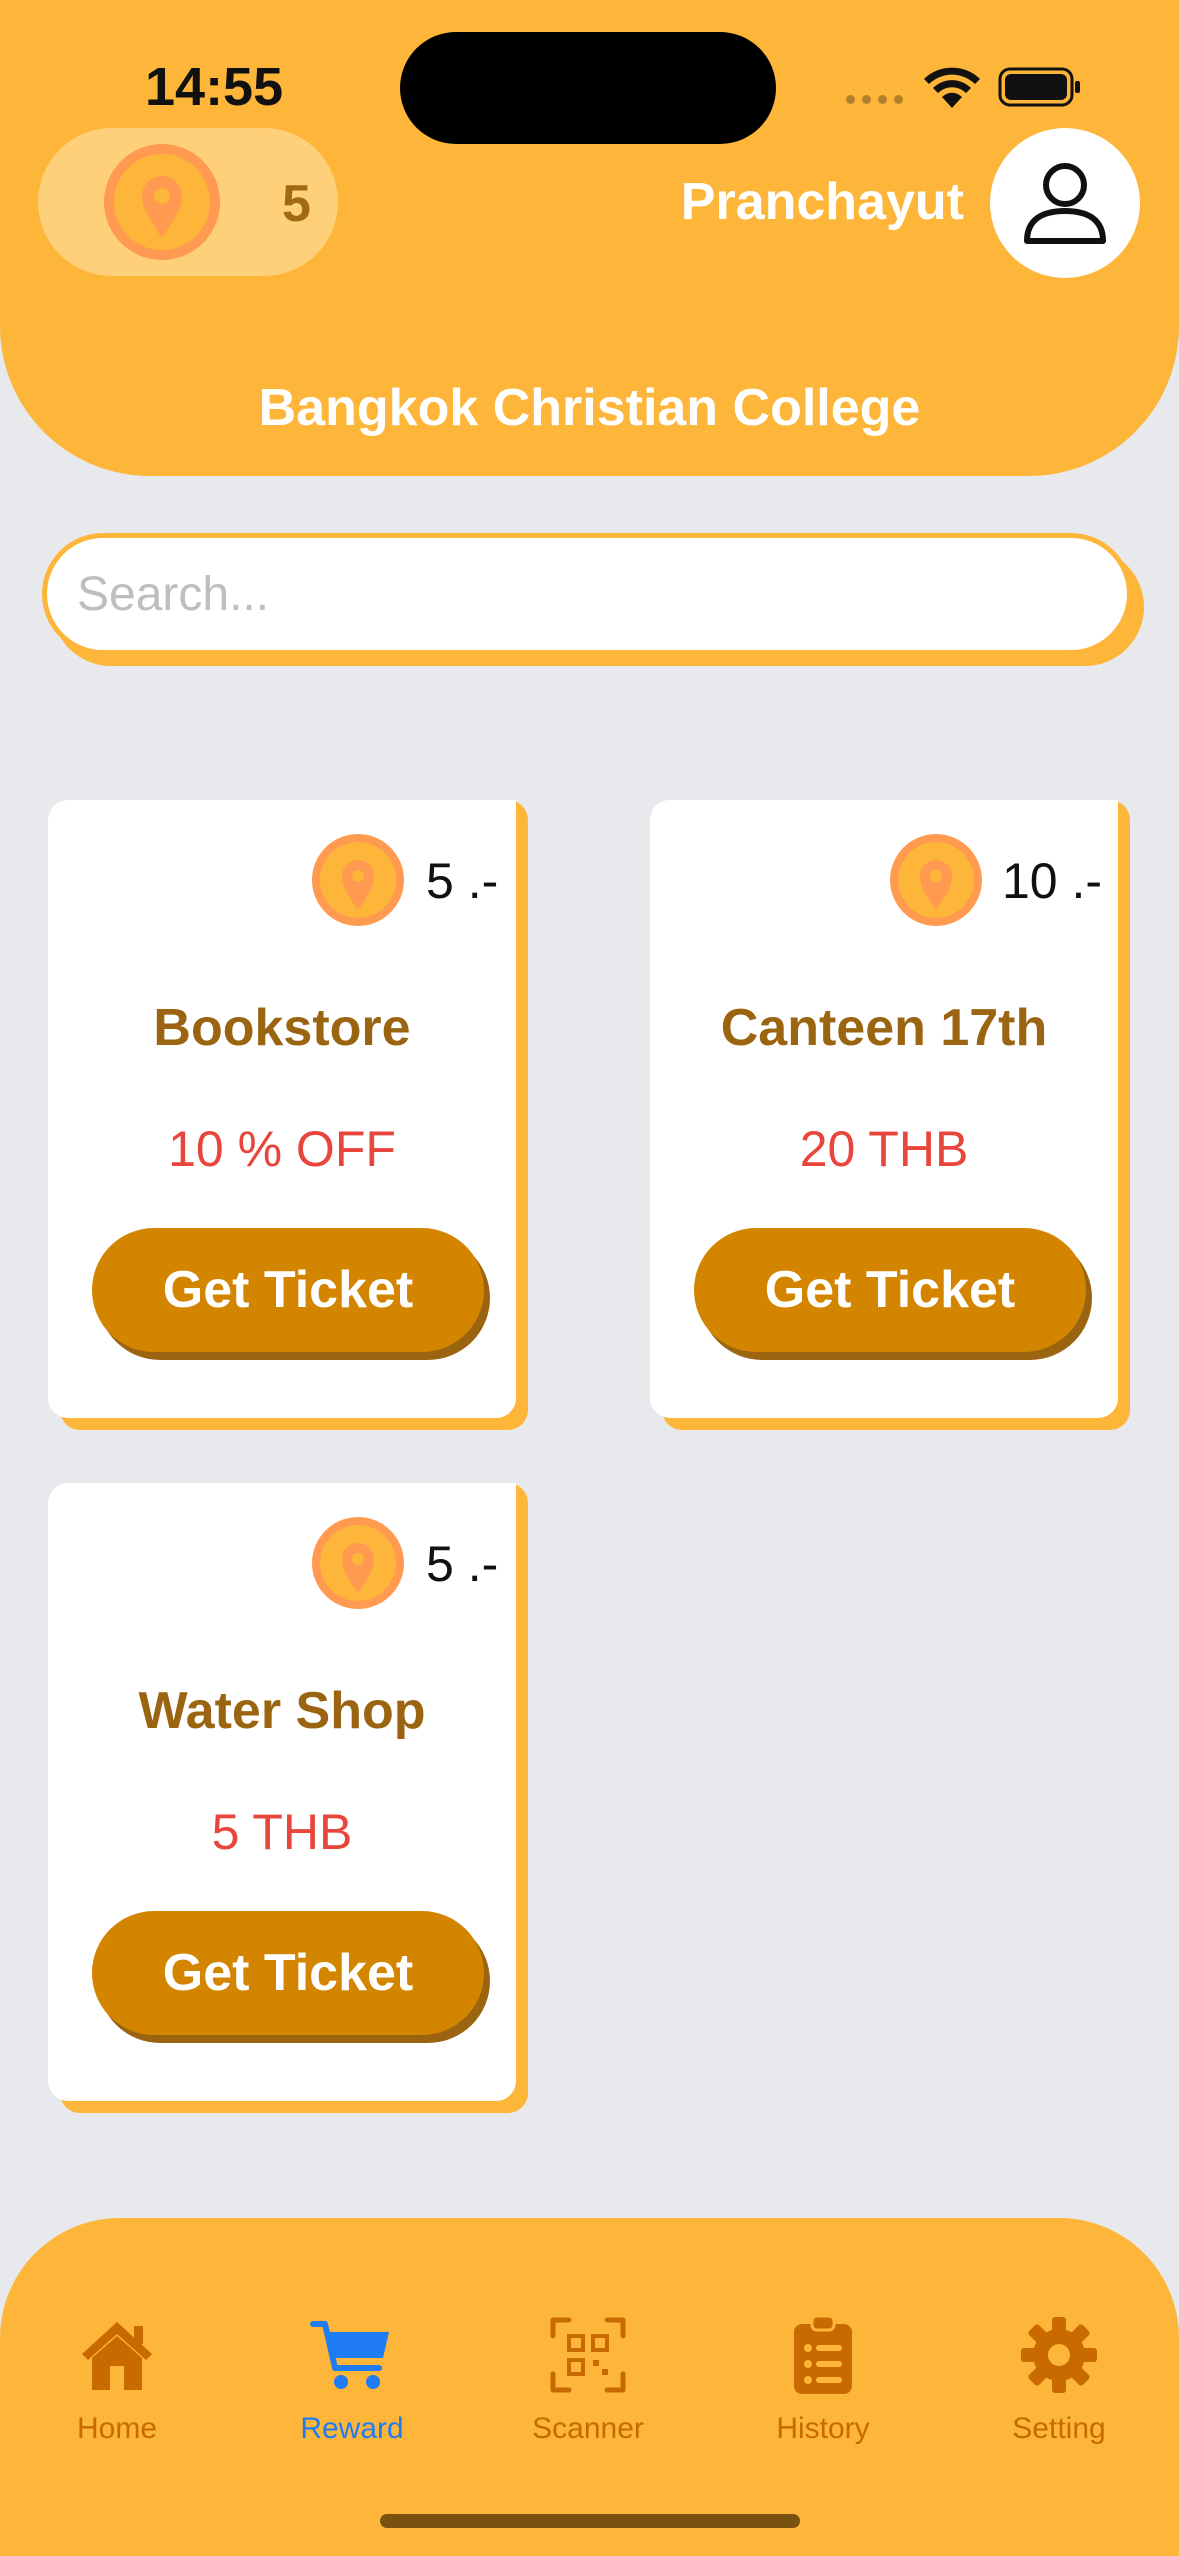 Image resolution: width=1179 pixels, height=2556 pixels. What do you see at coordinates (890, 1115) in the screenshot?
I see `reward-card: 10 .- Canteen 17th 20 THB Get Ticket` at bounding box center [890, 1115].